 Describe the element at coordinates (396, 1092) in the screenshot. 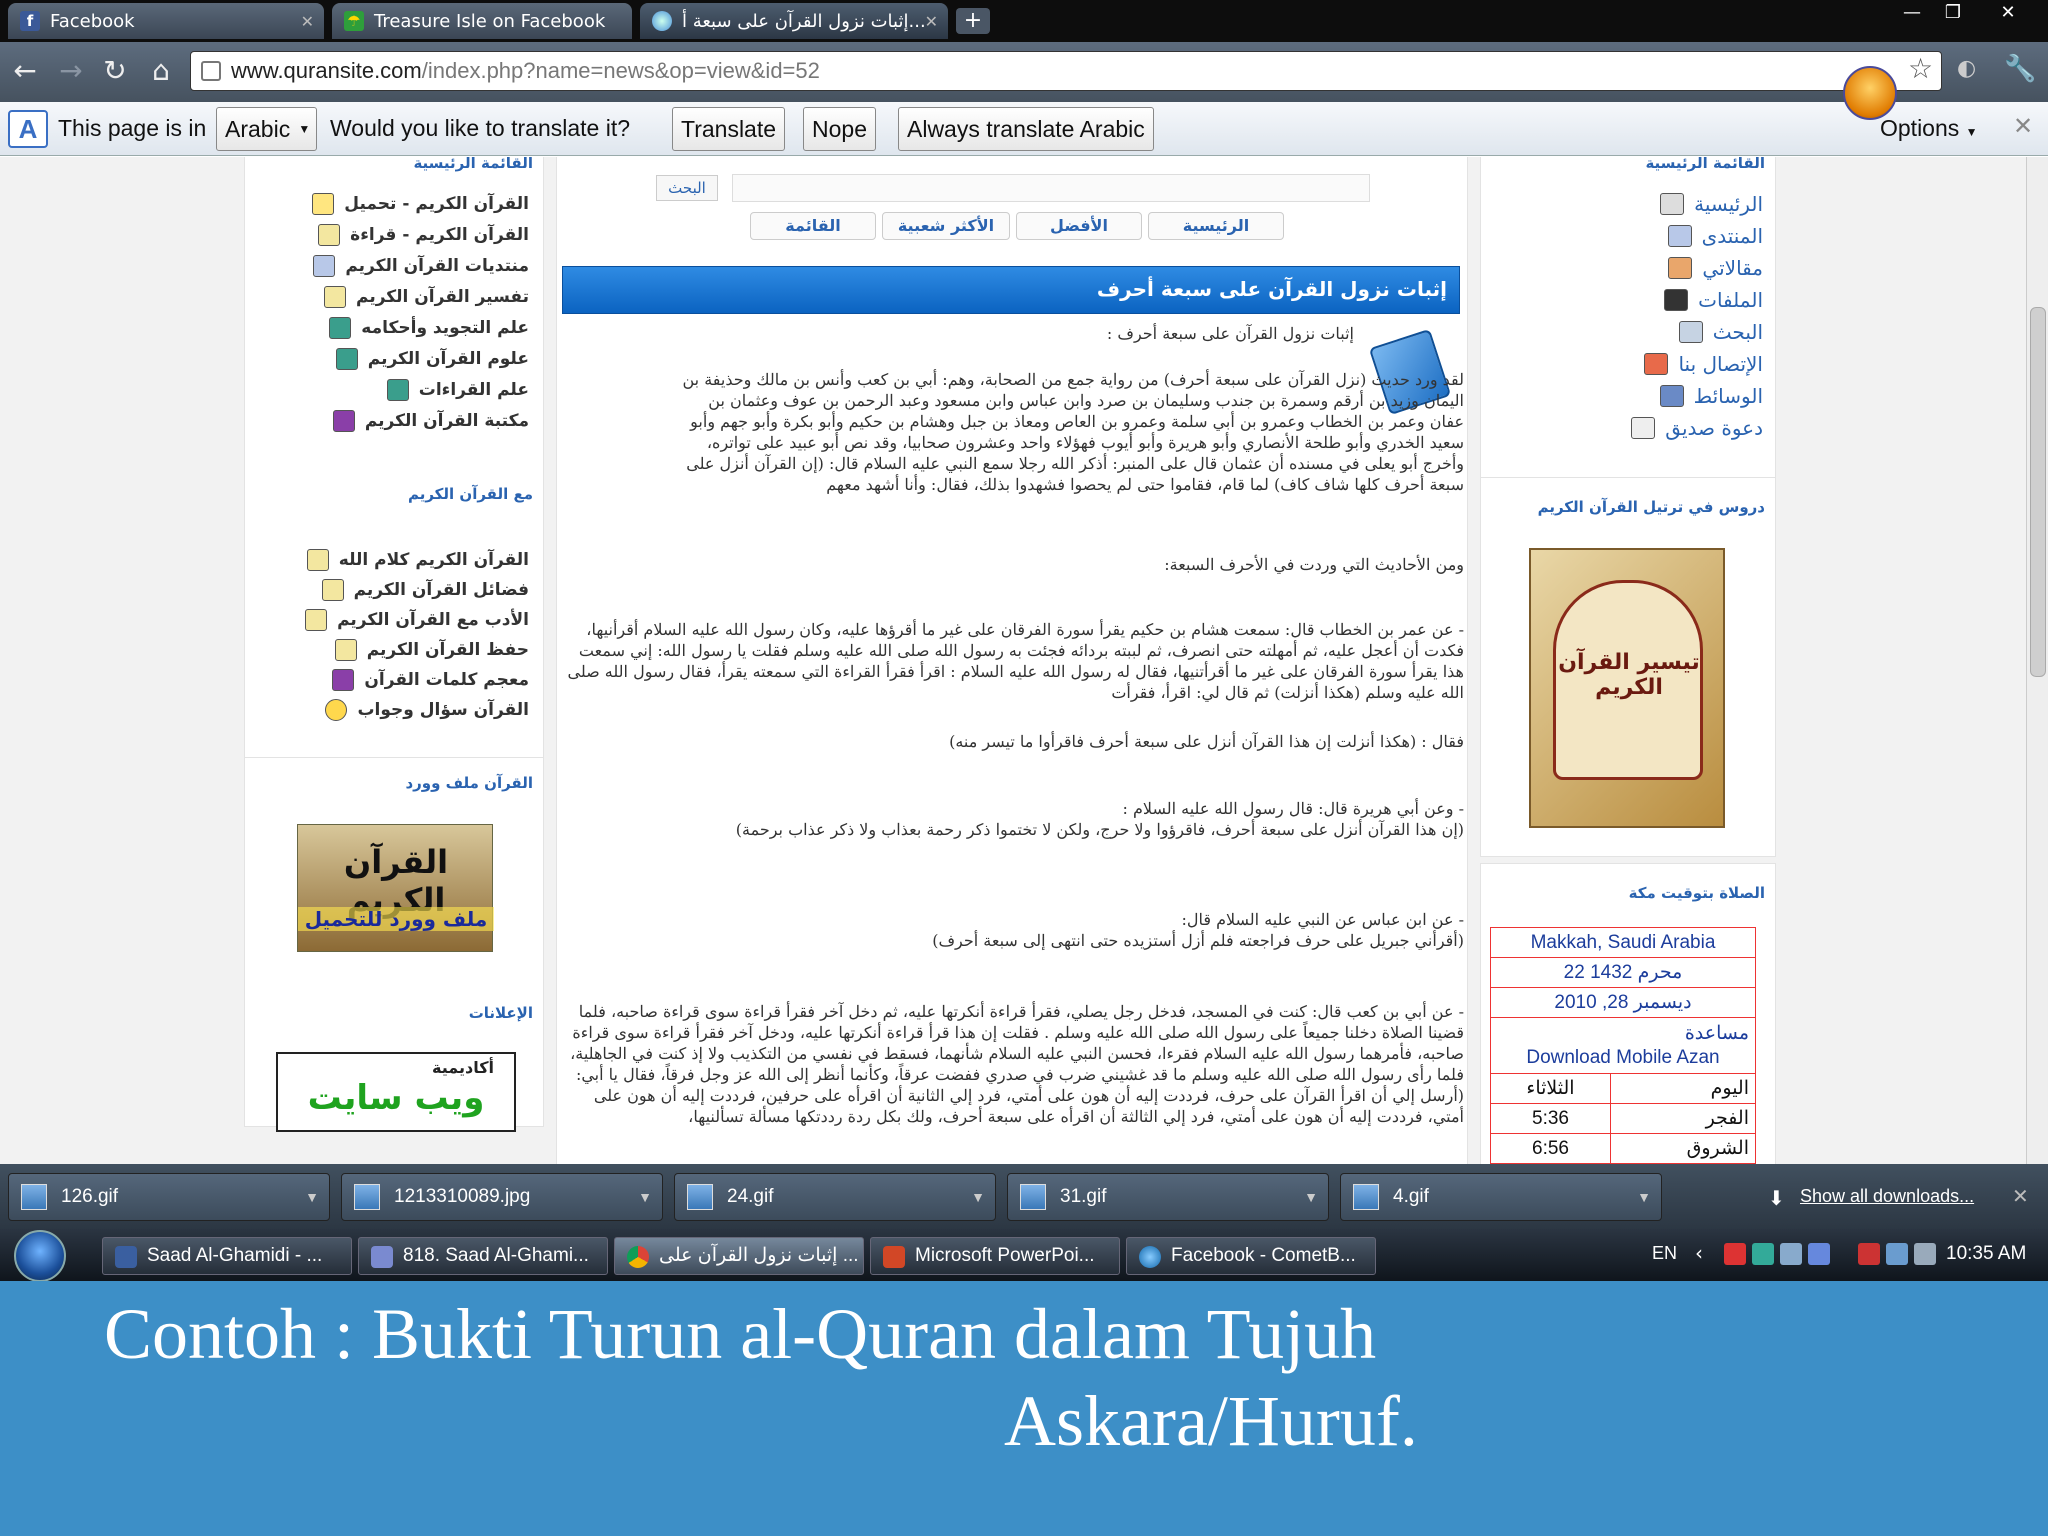

I see `web-site-academy-ad: أكاديمية ويب سايت` at that location.